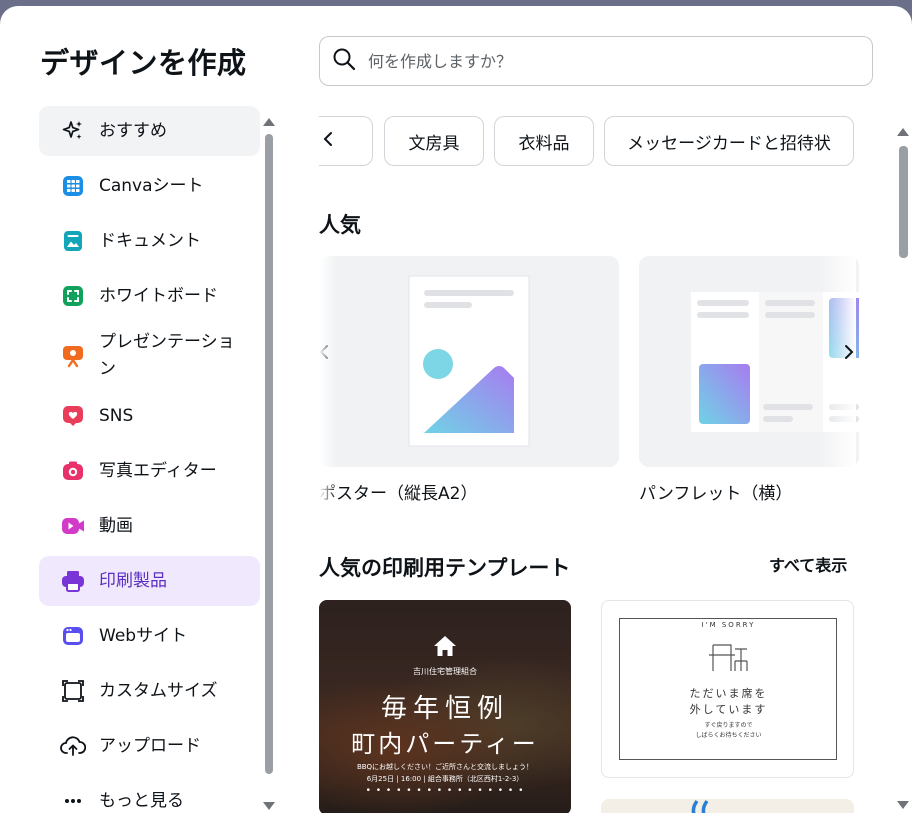 The width and height of the screenshot is (912, 813). I want to click on sorry-line-1: ただいま席を, so click(728, 693).